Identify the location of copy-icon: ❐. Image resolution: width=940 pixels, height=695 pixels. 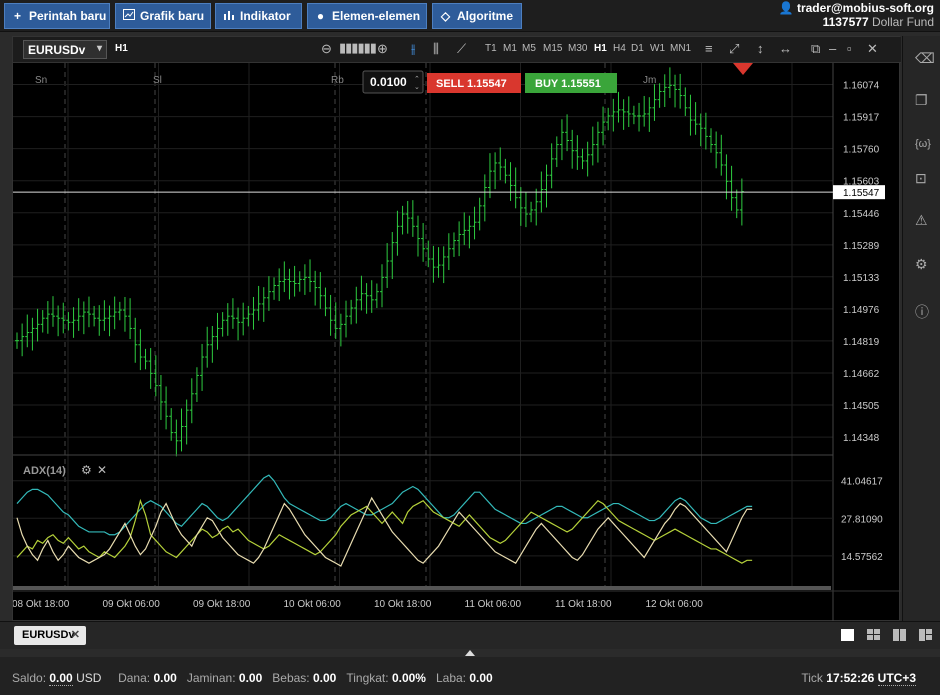
(921, 100).